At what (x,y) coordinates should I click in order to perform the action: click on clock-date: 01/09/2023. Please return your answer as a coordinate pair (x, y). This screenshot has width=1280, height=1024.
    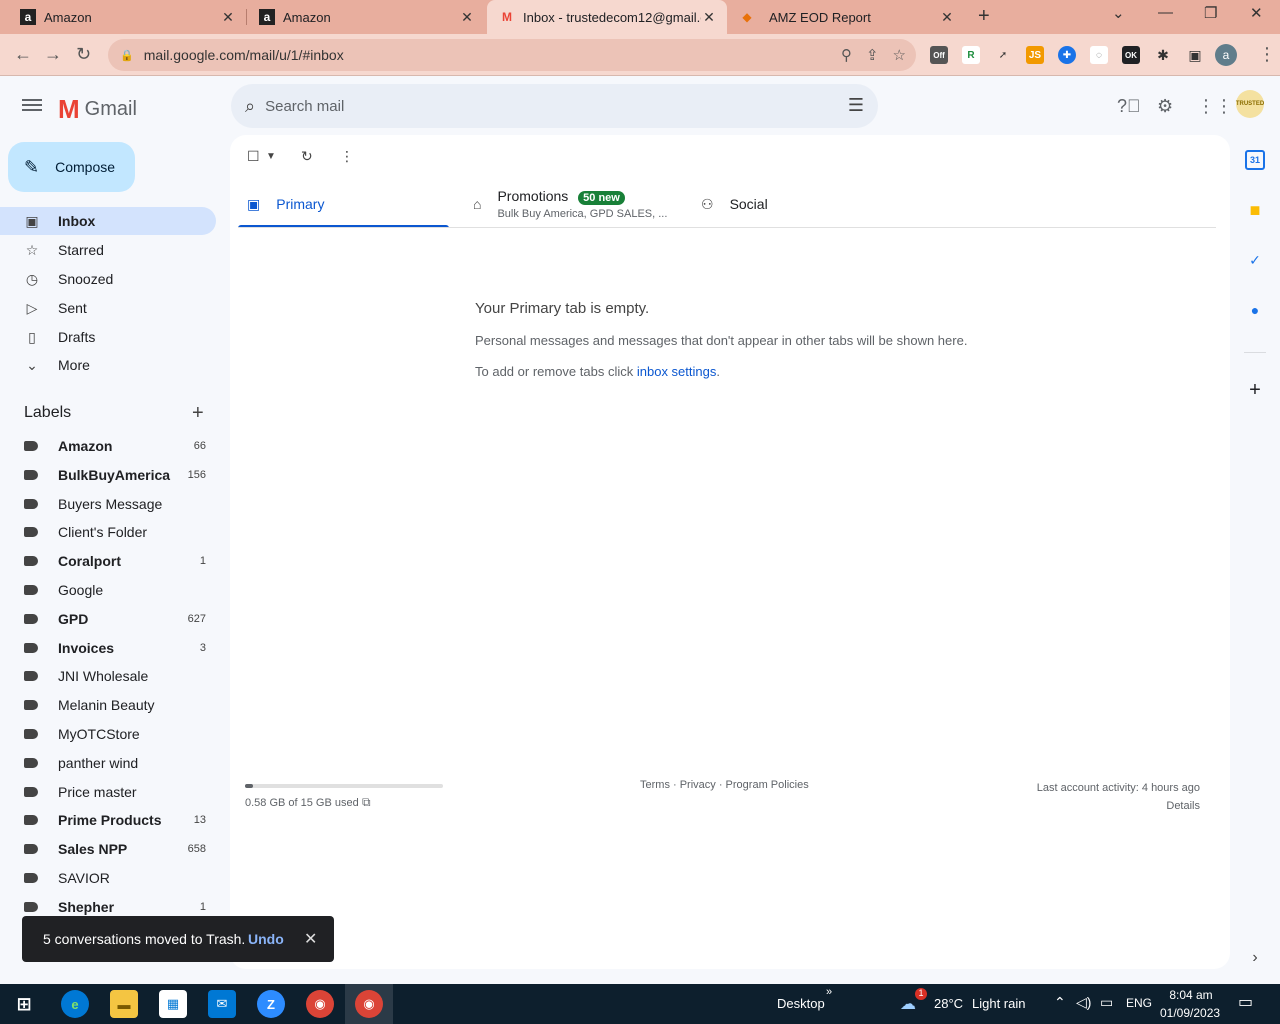
    Looking at the image, I should click on (1190, 1013).